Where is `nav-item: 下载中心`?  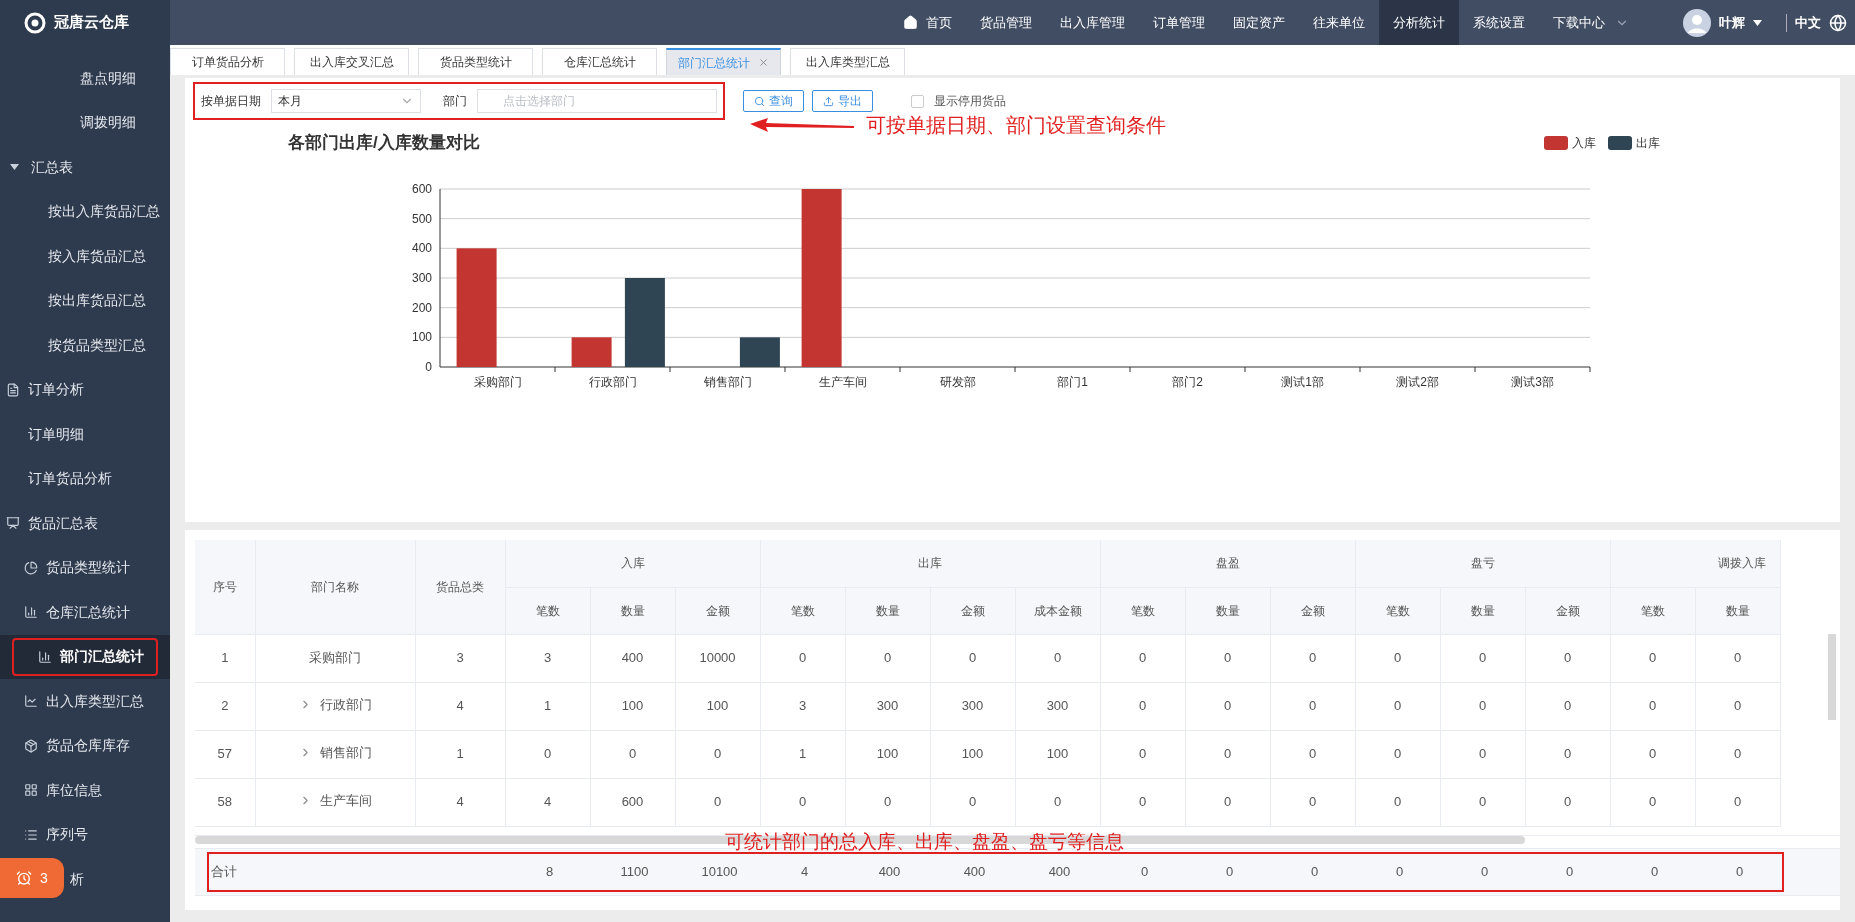
nav-item: 下载中心 is located at coordinates (1591, 22).